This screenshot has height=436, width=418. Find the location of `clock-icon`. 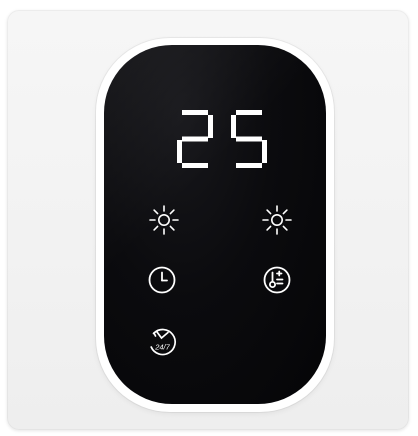

clock-icon is located at coordinates (162, 280).